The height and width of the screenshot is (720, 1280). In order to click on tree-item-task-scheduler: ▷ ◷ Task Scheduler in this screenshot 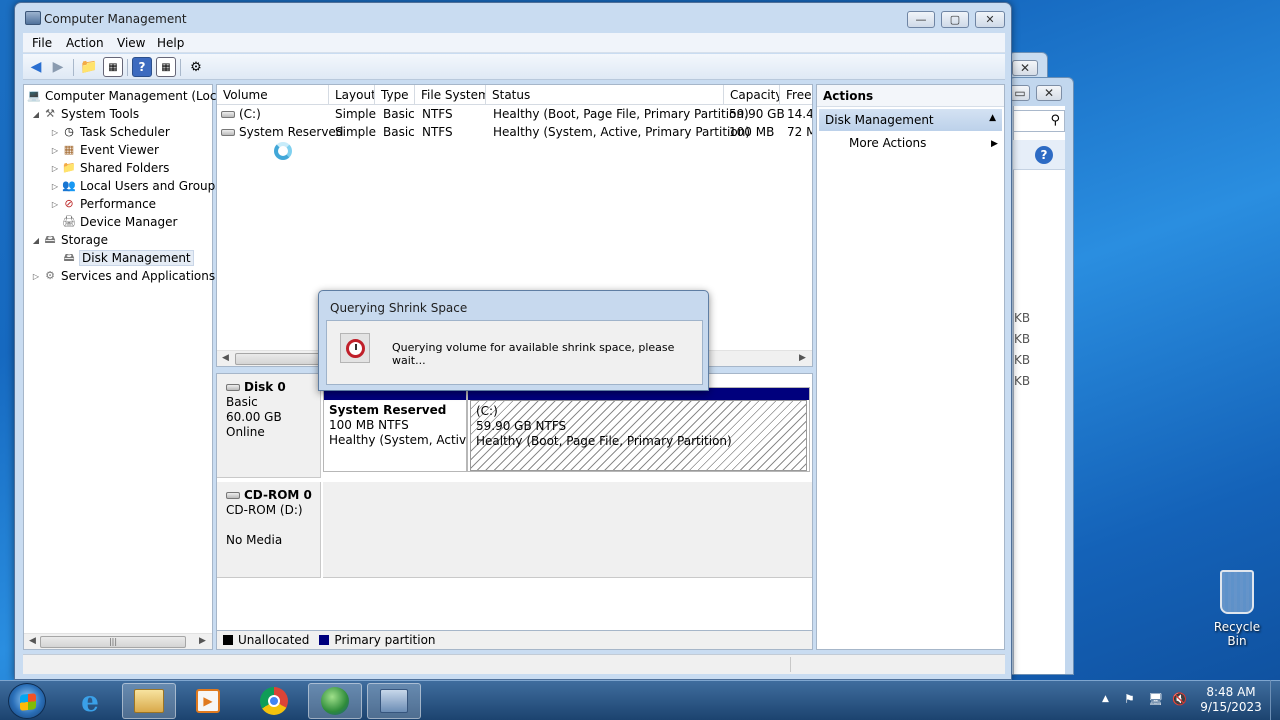, I will do `click(109, 132)`.